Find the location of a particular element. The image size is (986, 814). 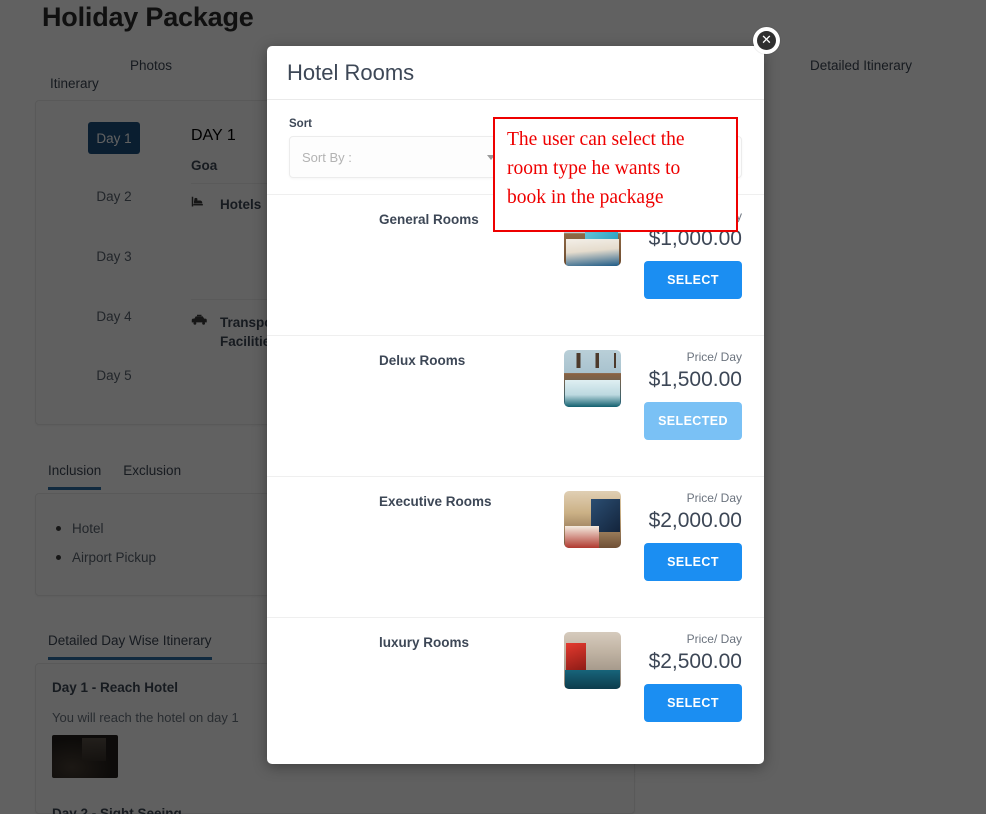

modal-title: Hotel Rooms is located at coordinates (351, 72).